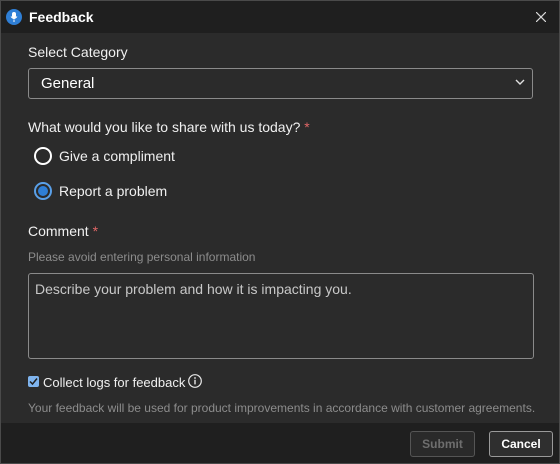 Image resolution: width=560 pixels, height=464 pixels. I want to click on title-bar: Feedback, so click(280, 17).